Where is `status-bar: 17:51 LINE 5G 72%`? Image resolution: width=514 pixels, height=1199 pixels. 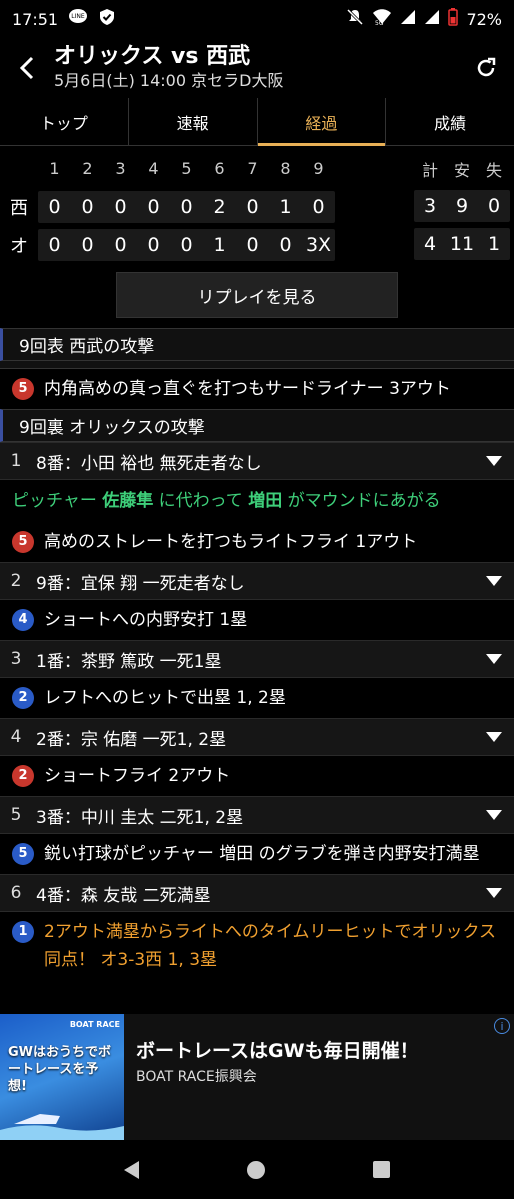 status-bar: 17:51 LINE 5G 72% is located at coordinates (257, 19).